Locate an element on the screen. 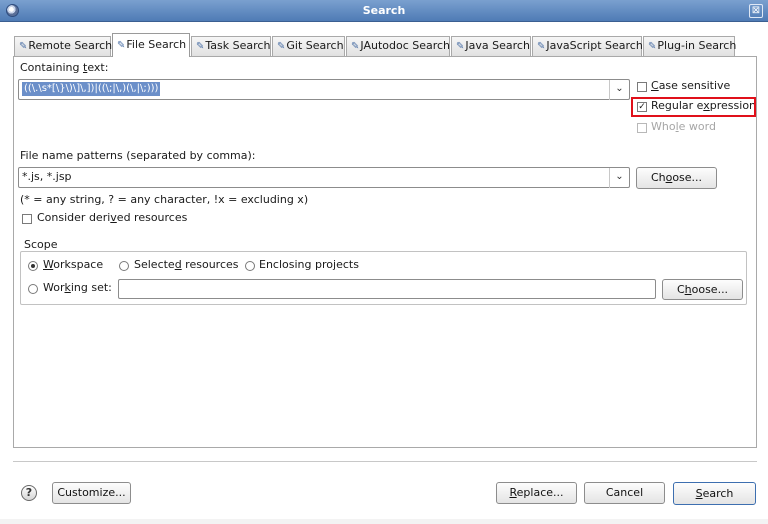 Image resolution: width=768 pixels, height=524 pixels. search-button: Search is located at coordinates (714, 493).